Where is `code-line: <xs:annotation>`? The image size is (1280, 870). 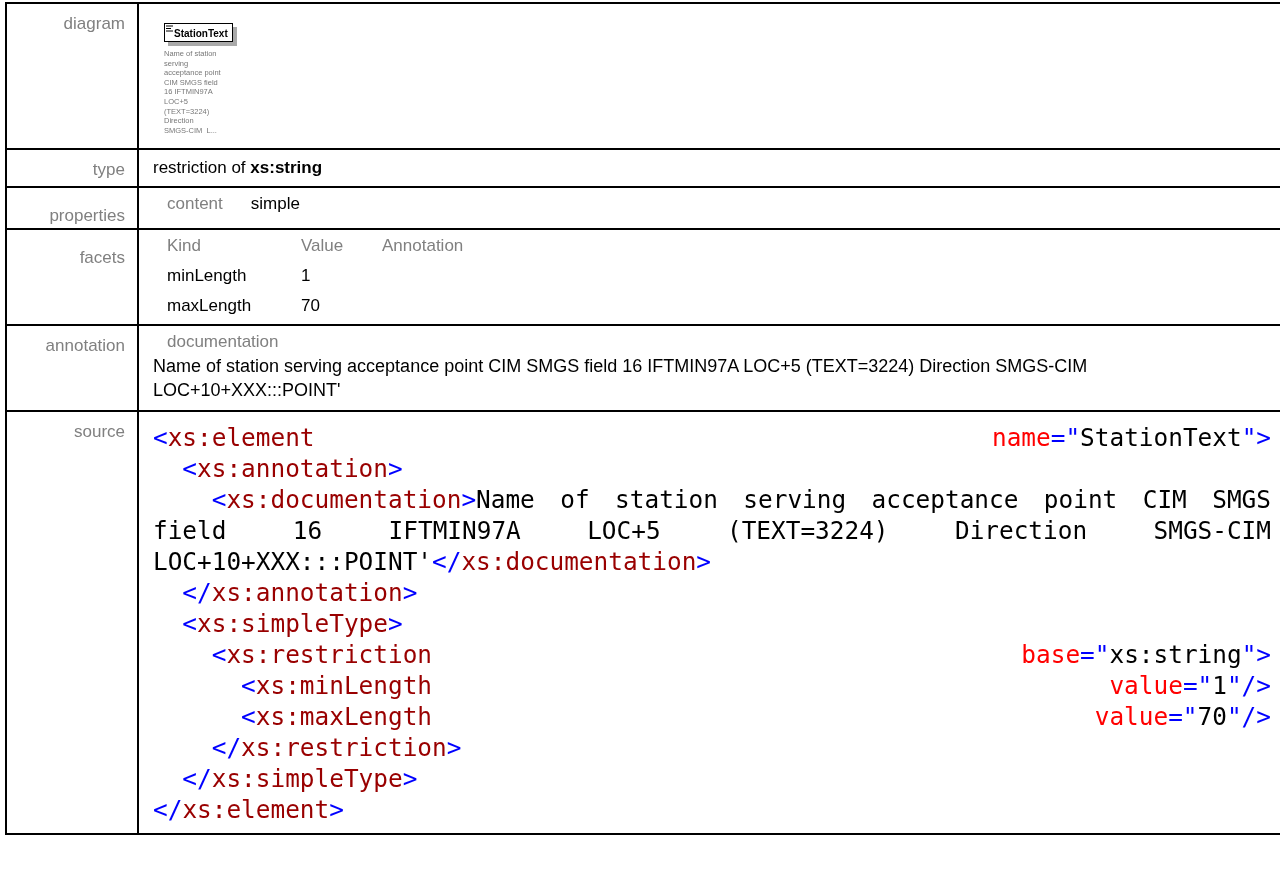
code-line: <xs:annotation> is located at coordinates (292, 468).